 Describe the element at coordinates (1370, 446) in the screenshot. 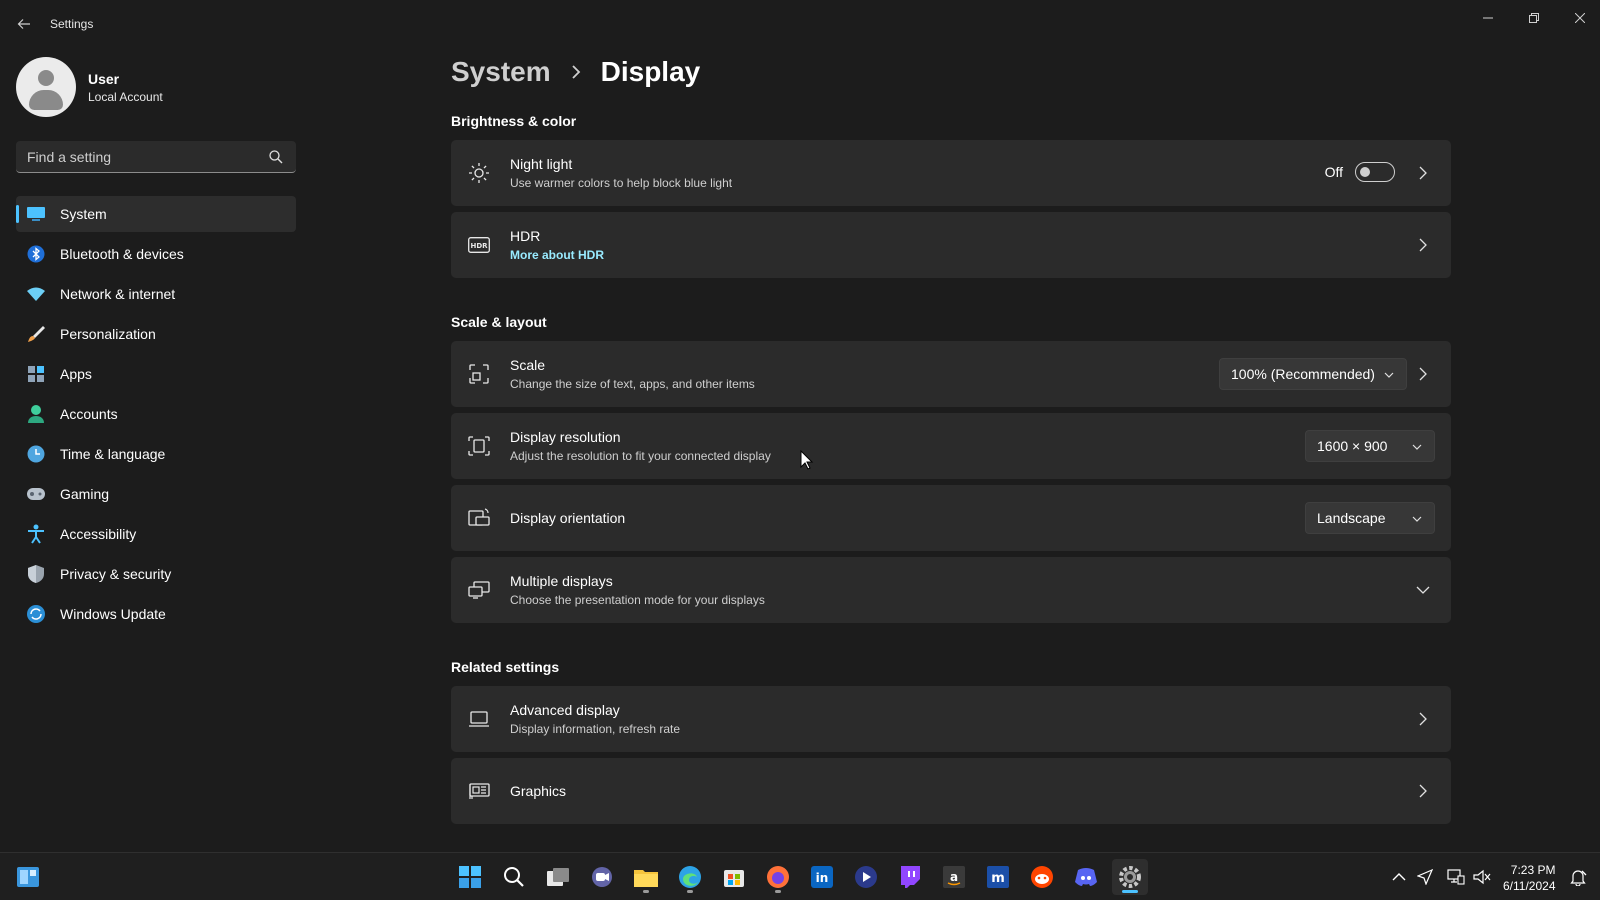

I see `display-resolution-dropdown: 1600 × 900` at that location.